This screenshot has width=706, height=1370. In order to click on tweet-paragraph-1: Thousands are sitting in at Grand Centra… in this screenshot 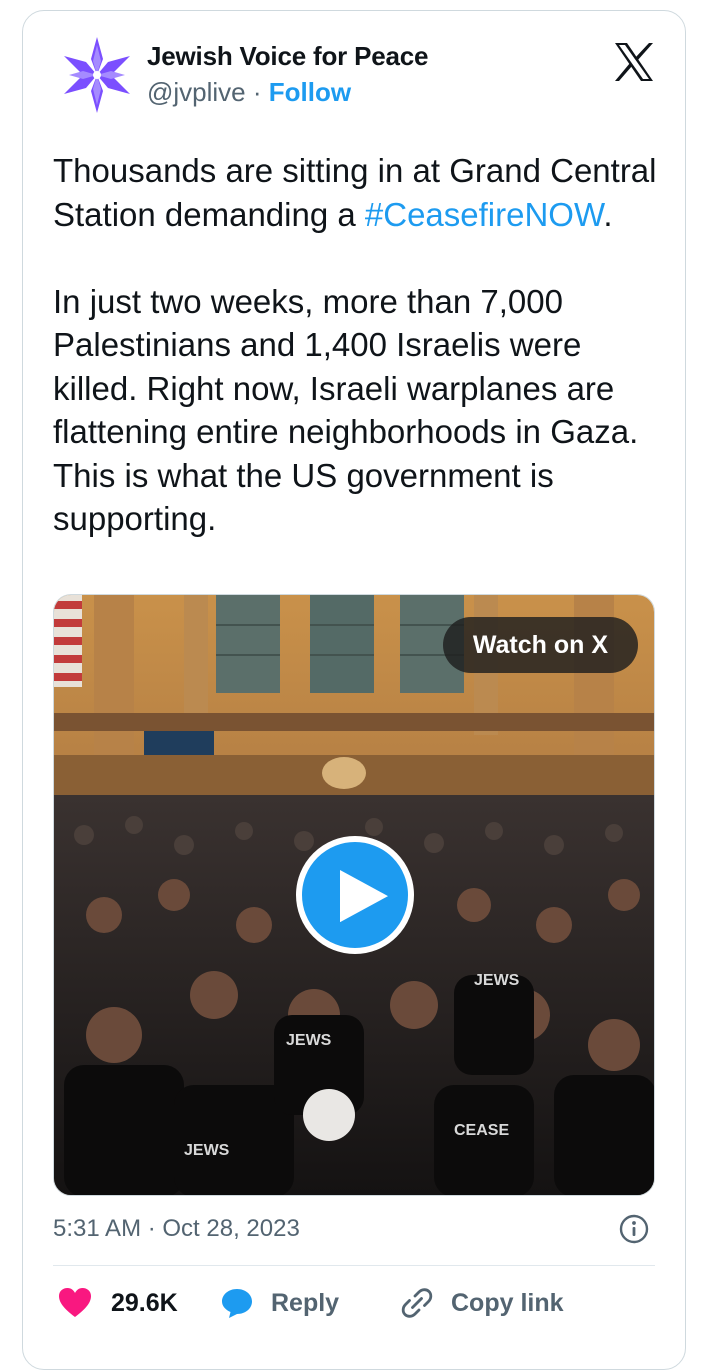, I will do `click(363, 192)`.